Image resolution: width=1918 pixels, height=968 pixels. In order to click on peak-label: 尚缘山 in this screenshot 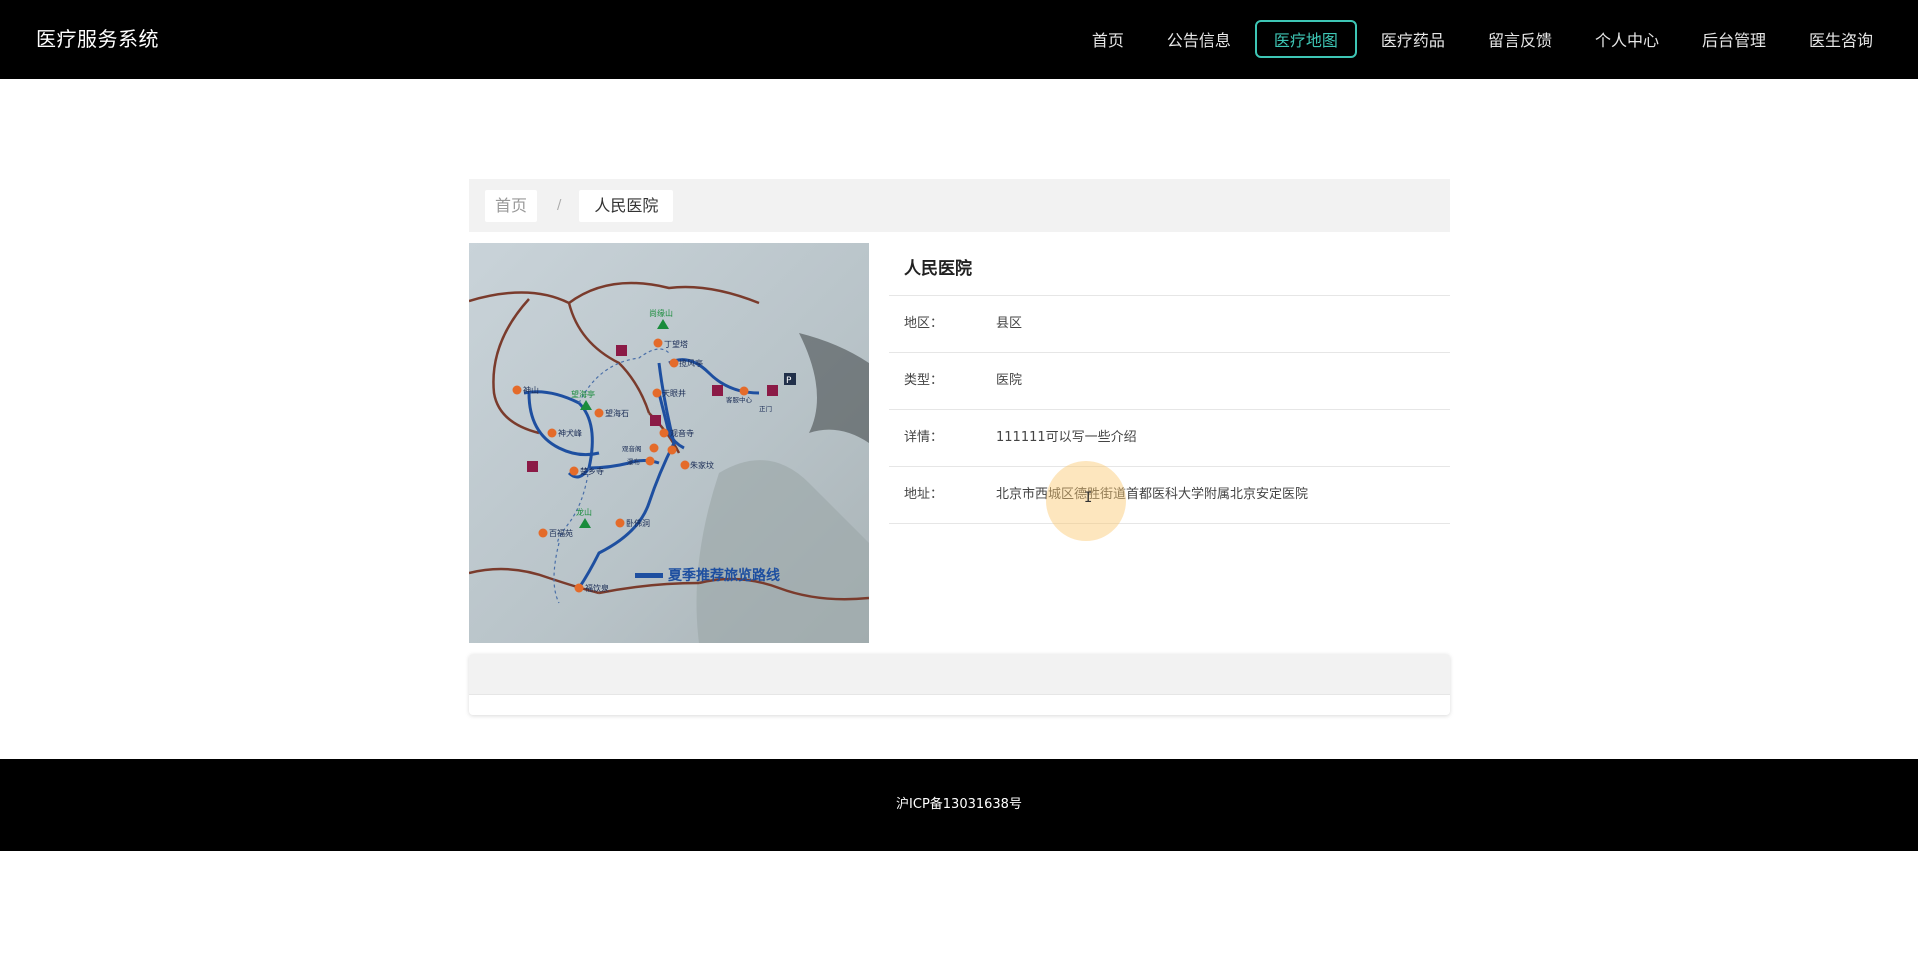, I will do `click(661, 313)`.